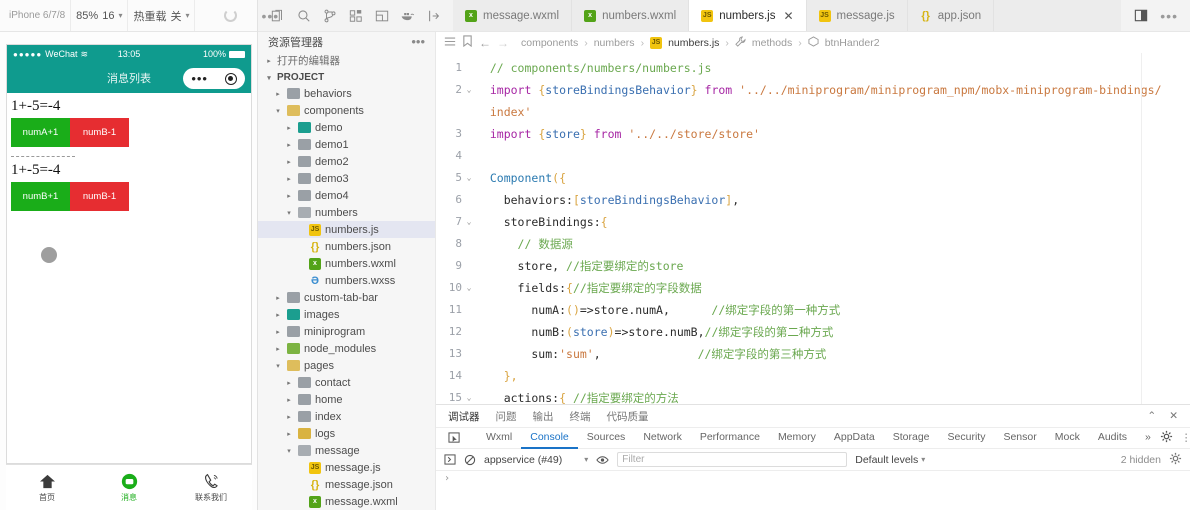  Describe the element at coordinates (813, 490) in the screenshot. I see `console-output: ›` at that location.